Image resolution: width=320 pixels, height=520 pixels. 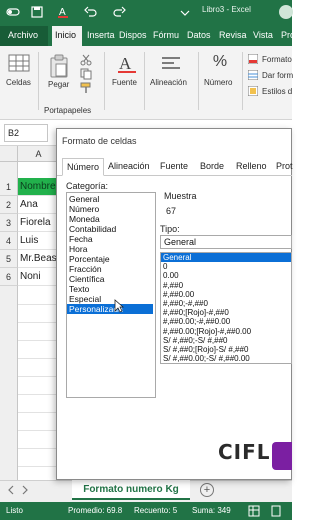 What do you see at coordinates (9, 277) in the screenshot?
I see `row-header: 6` at bounding box center [9, 277].